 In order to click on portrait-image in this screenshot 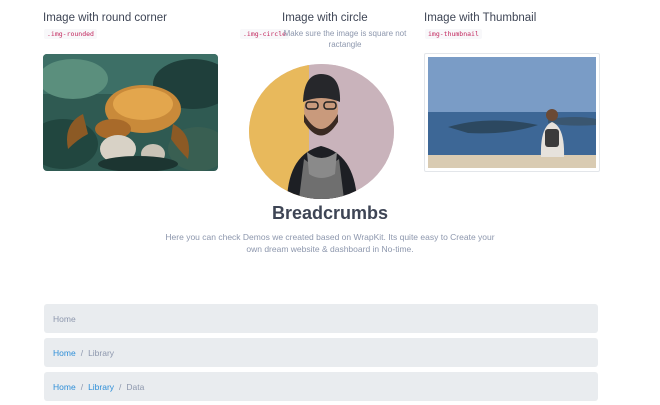, I will do `click(321, 131)`.